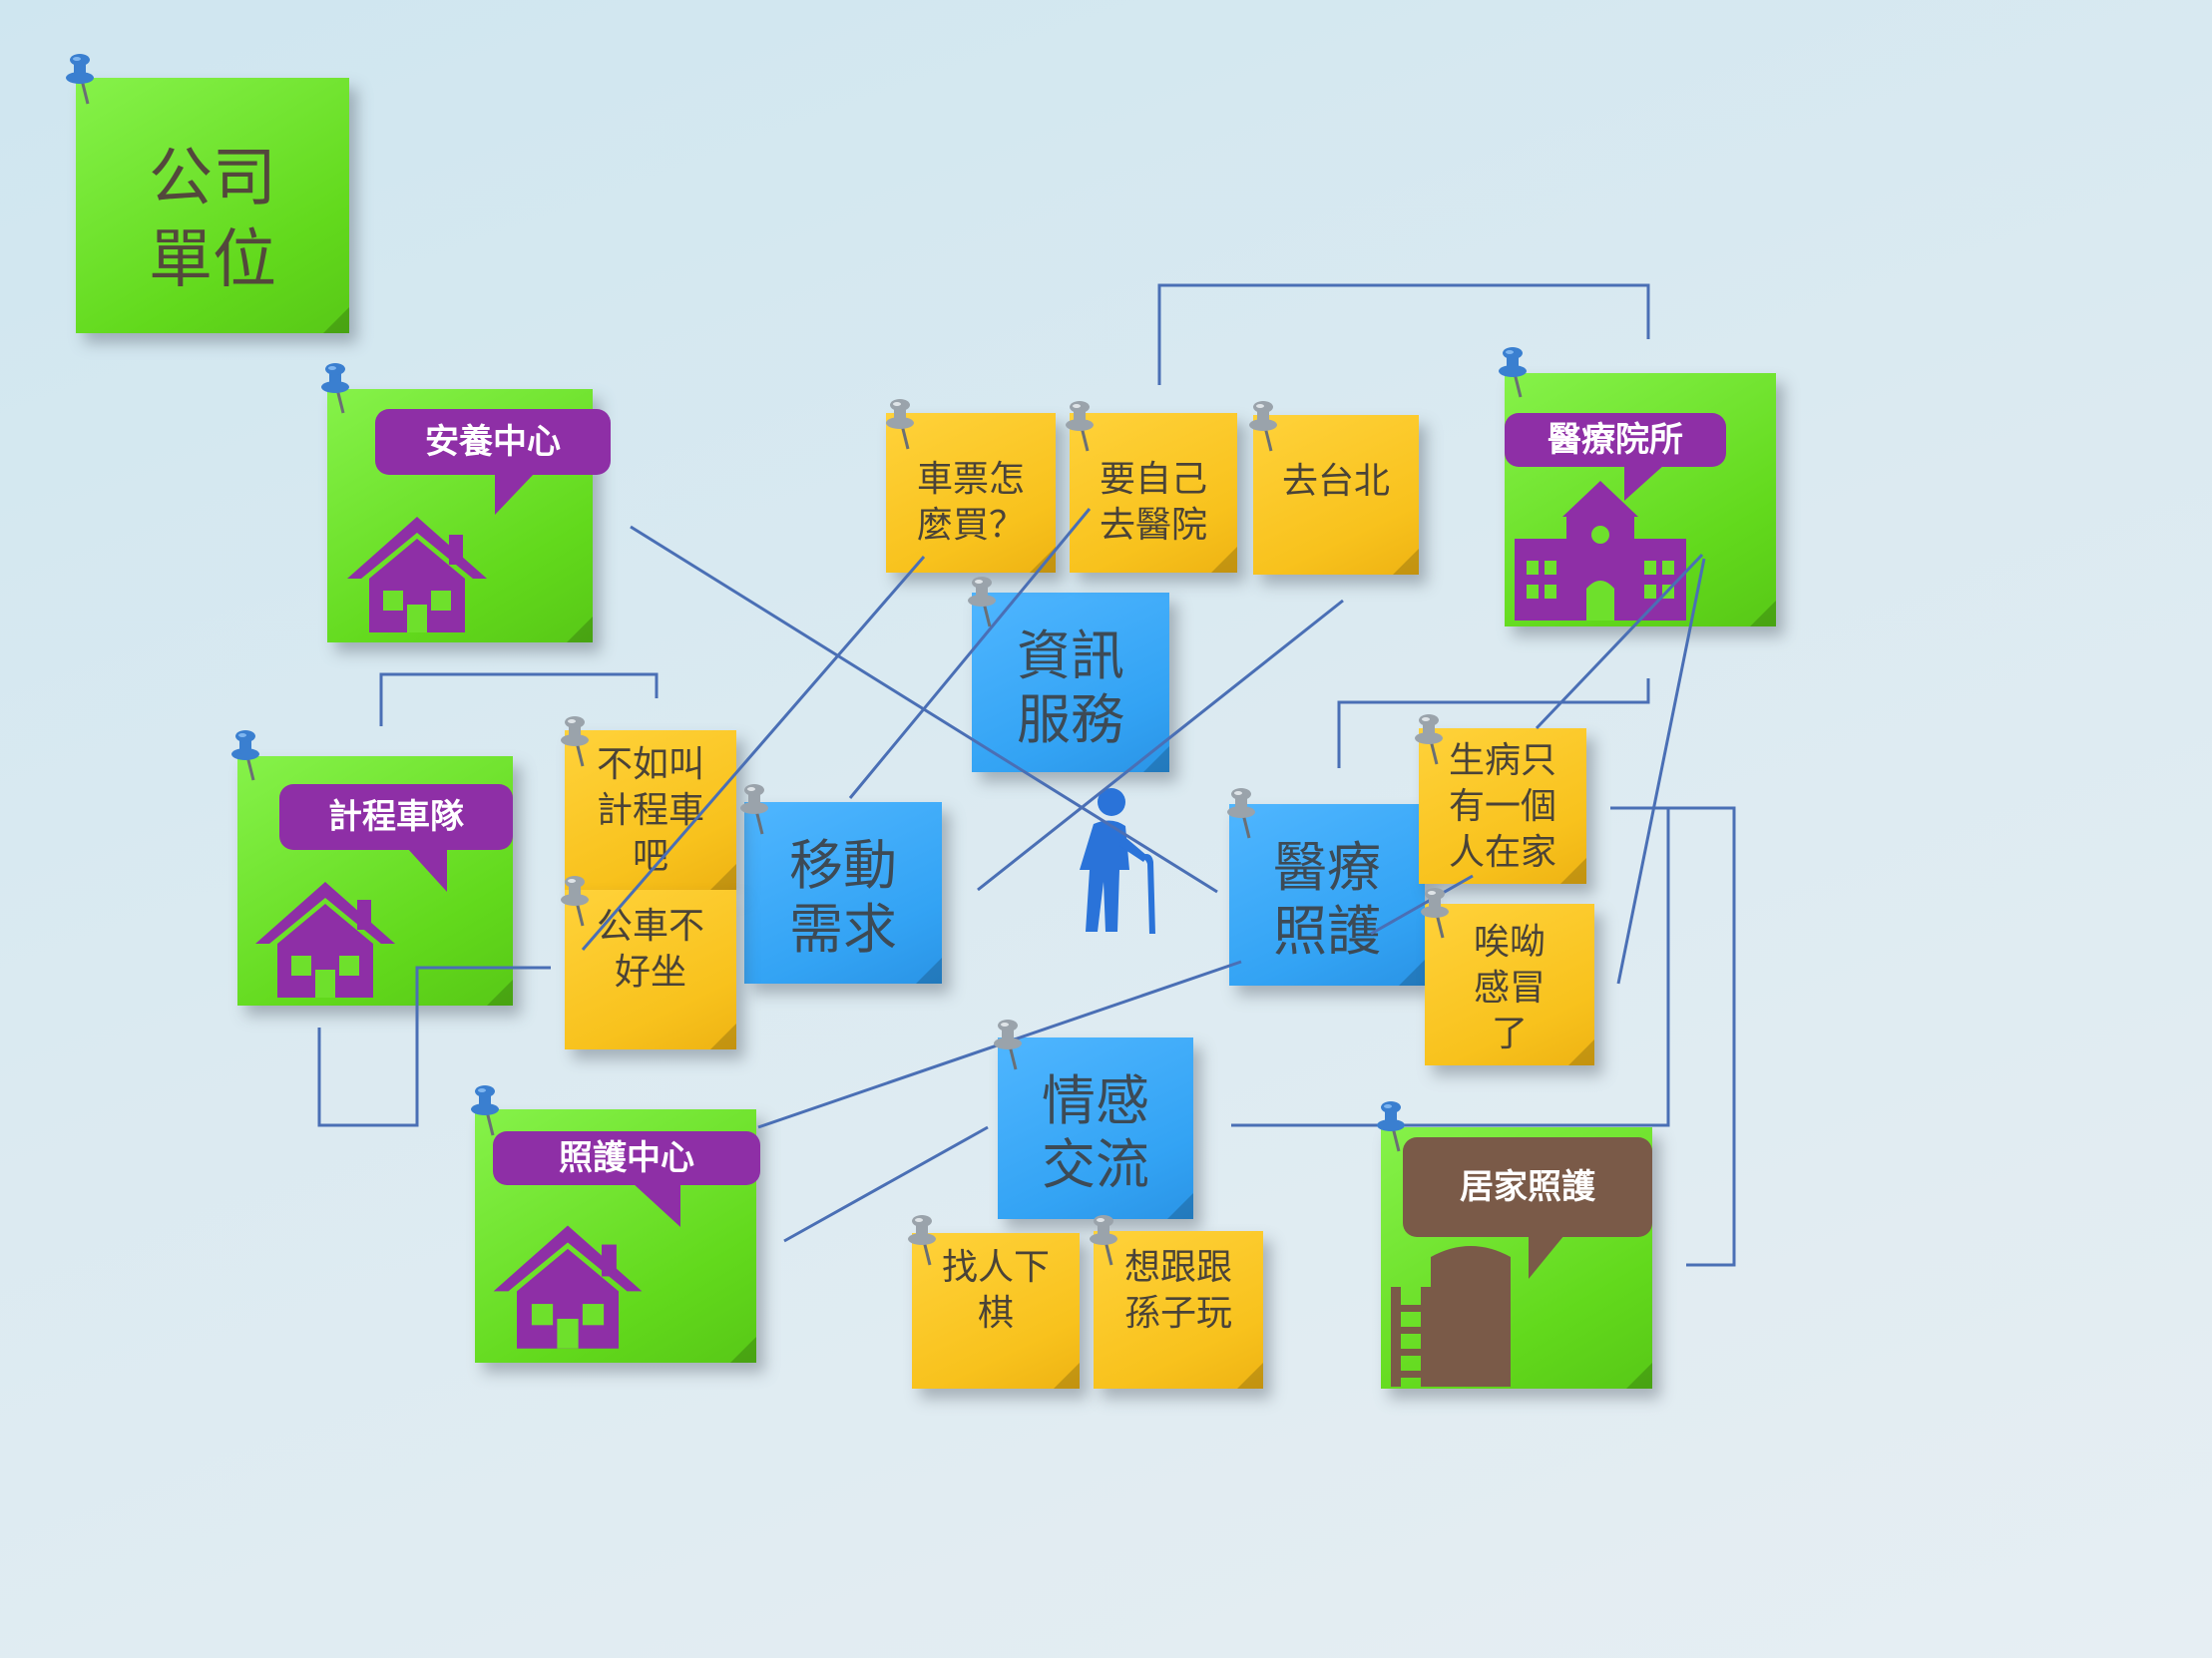  What do you see at coordinates (1601, 551) in the screenshot?
I see `hospital-building-icon` at bounding box center [1601, 551].